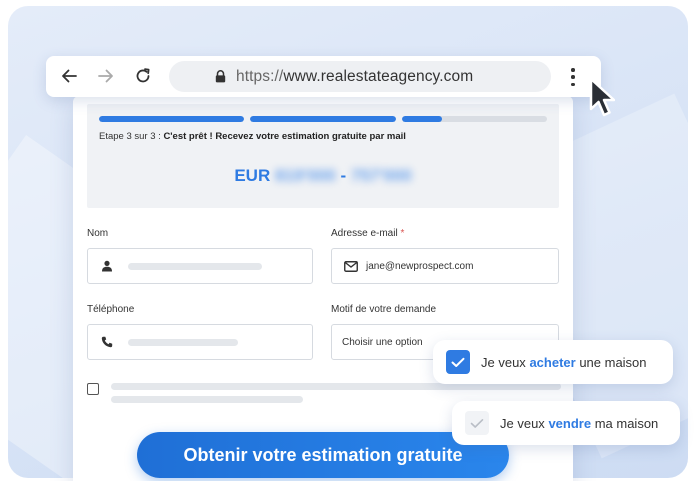 This screenshot has width=695, height=481. I want to click on estimate-high: 757'000, so click(381, 175).